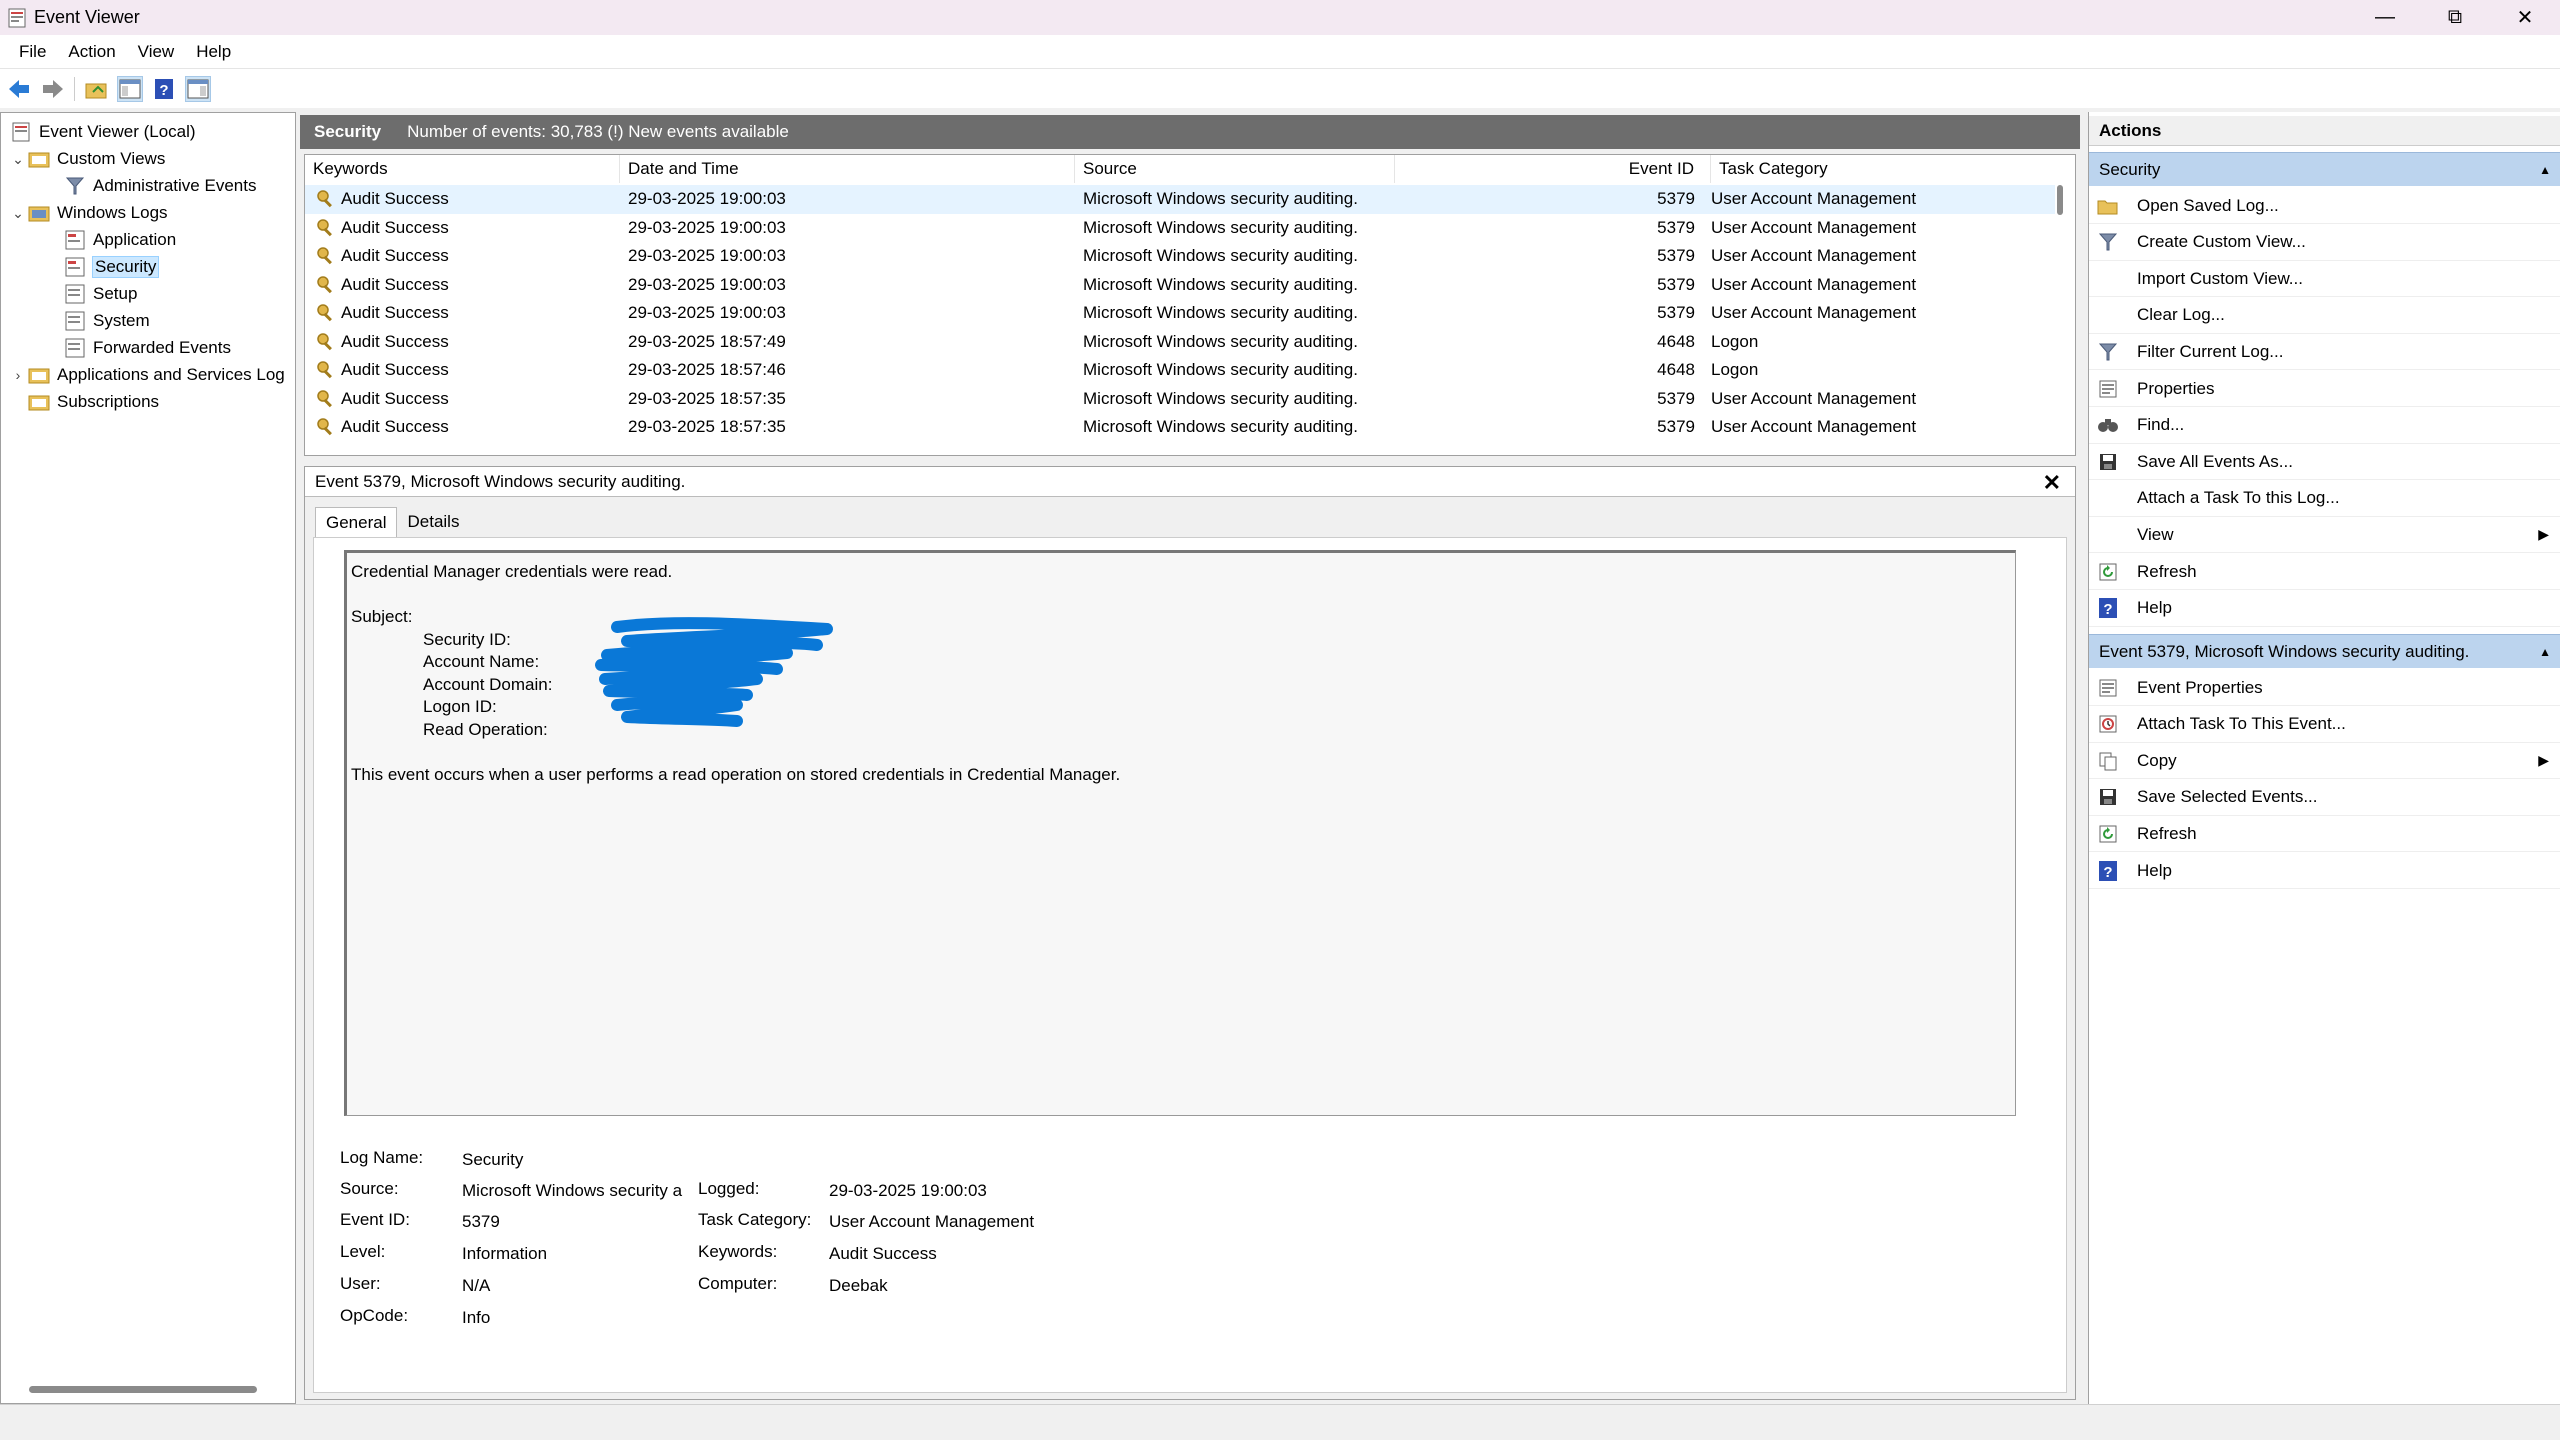  I want to click on detail-tabs: General Details, so click(392, 522).